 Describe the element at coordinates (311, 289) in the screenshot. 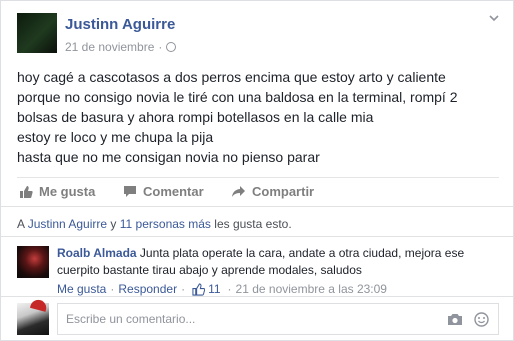

I see `comment-timestamp: 21 de noviembre a las 23:09` at that location.